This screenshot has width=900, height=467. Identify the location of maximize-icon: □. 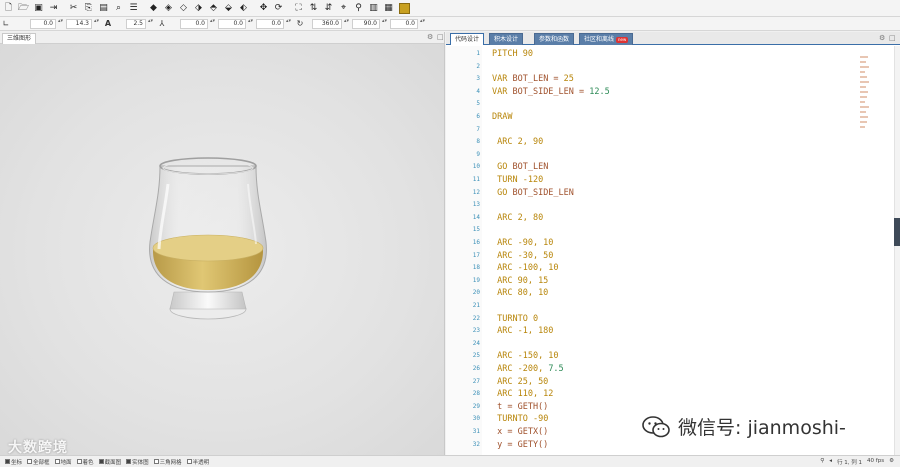
(440, 37).